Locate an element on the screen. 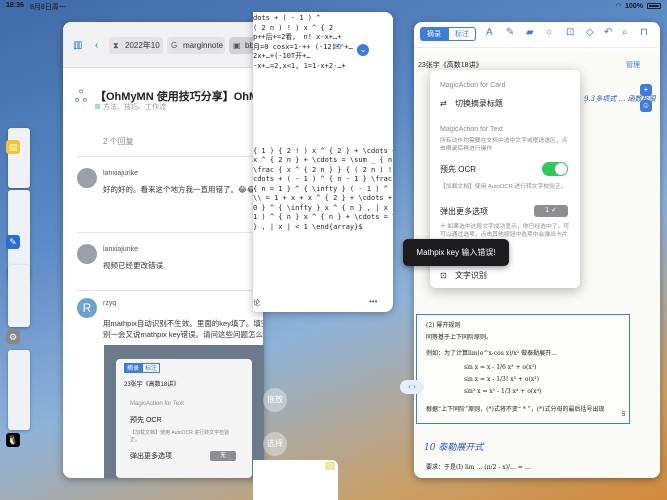 This screenshot has width=667, height=500. status-time: 18:36 is located at coordinates (15, 5).